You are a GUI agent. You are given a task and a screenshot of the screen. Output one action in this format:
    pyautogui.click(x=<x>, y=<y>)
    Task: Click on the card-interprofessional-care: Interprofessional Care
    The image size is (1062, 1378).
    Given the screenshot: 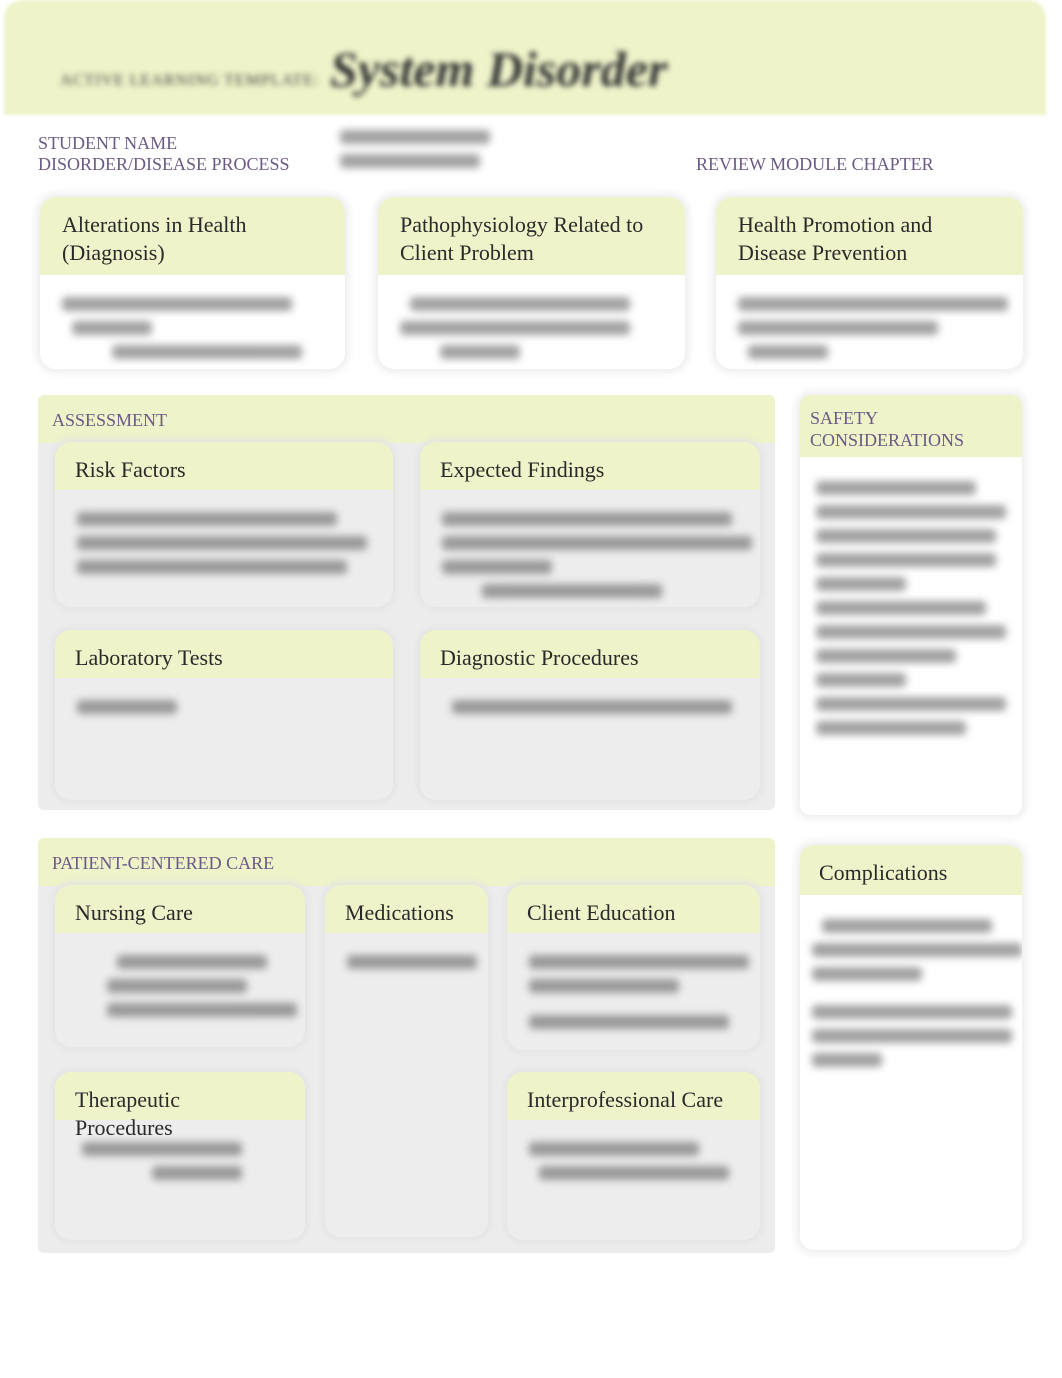 What is the action you would take?
    pyautogui.click(x=633, y=1156)
    